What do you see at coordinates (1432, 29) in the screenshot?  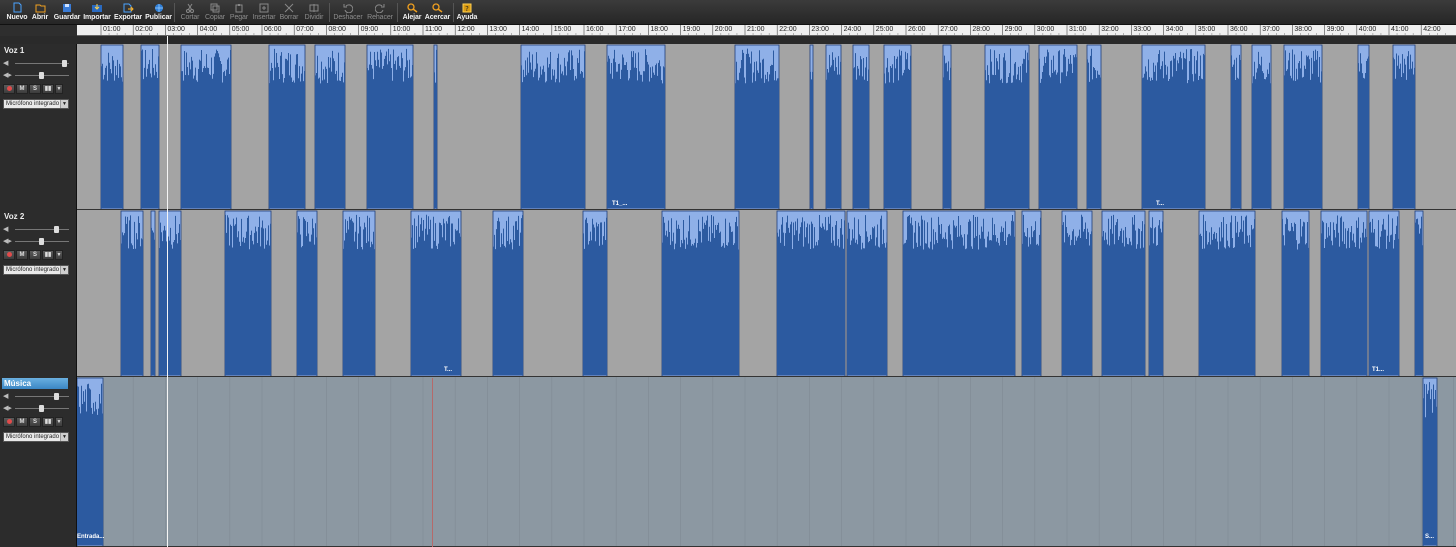 I see `ruler-tick-label: 42:00` at bounding box center [1432, 29].